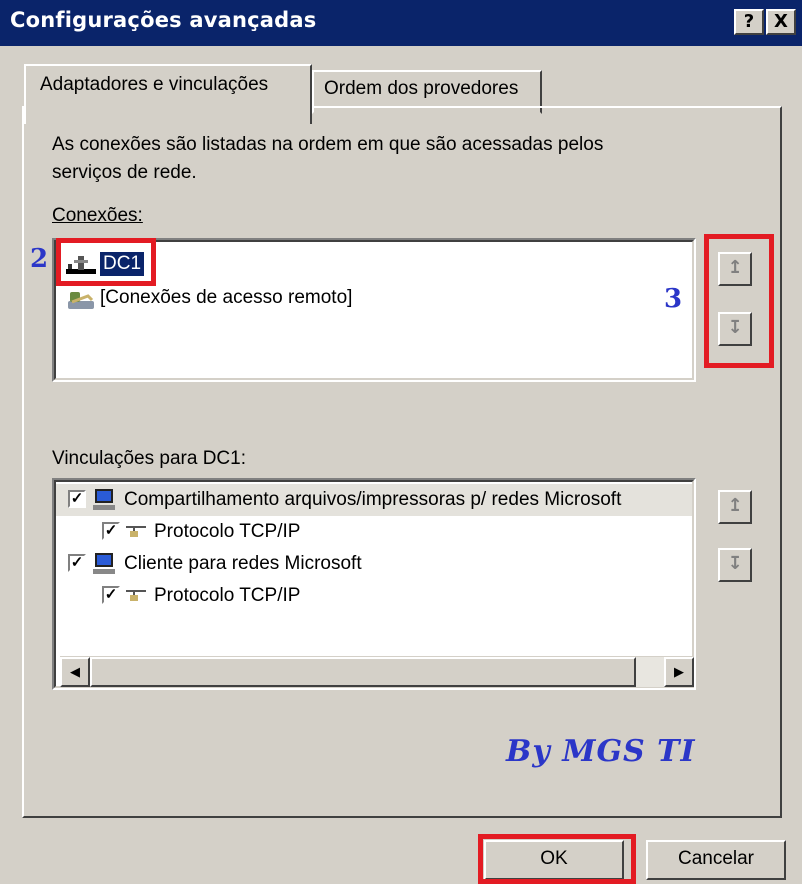 The width and height of the screenshot is (802, 884). Describe the element at coordinates (226, 297) in the screenshot. I see `connection-item-remote-label: [Conexões de acesso remoto]` at that location.